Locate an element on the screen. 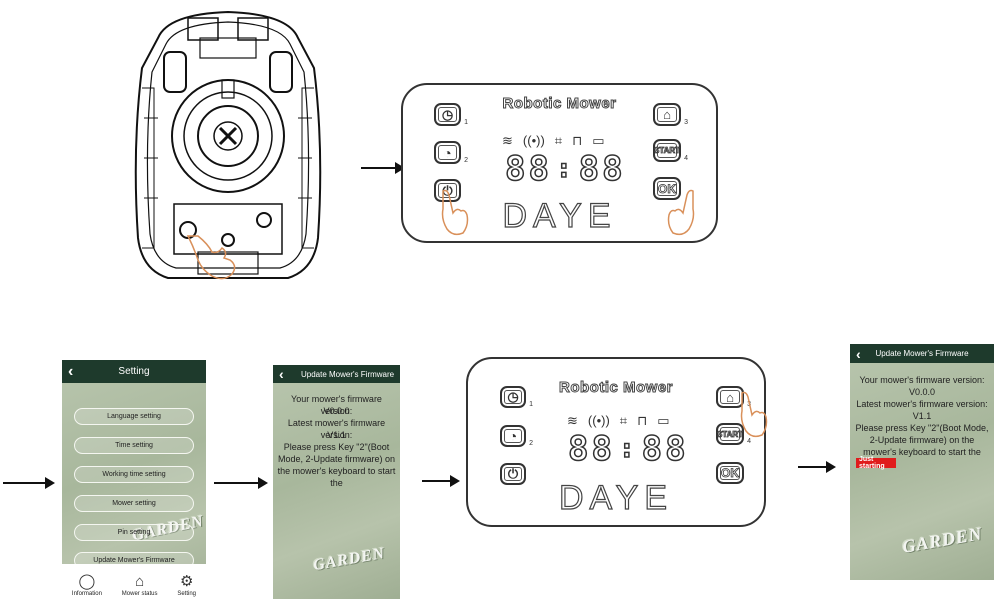  home-button: ⌂ 3 is located at coordinates (670, 114).